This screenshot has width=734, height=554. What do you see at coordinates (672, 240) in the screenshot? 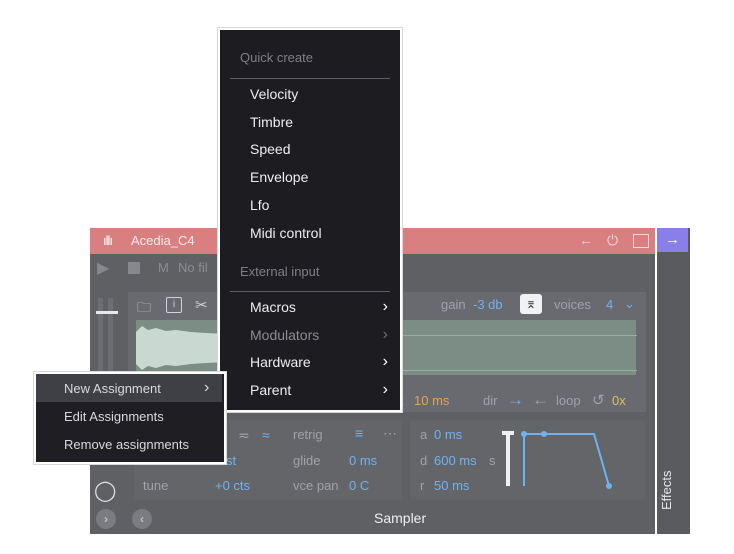
I see `arrow-right-icon: →` at bounding box center [672, 240].